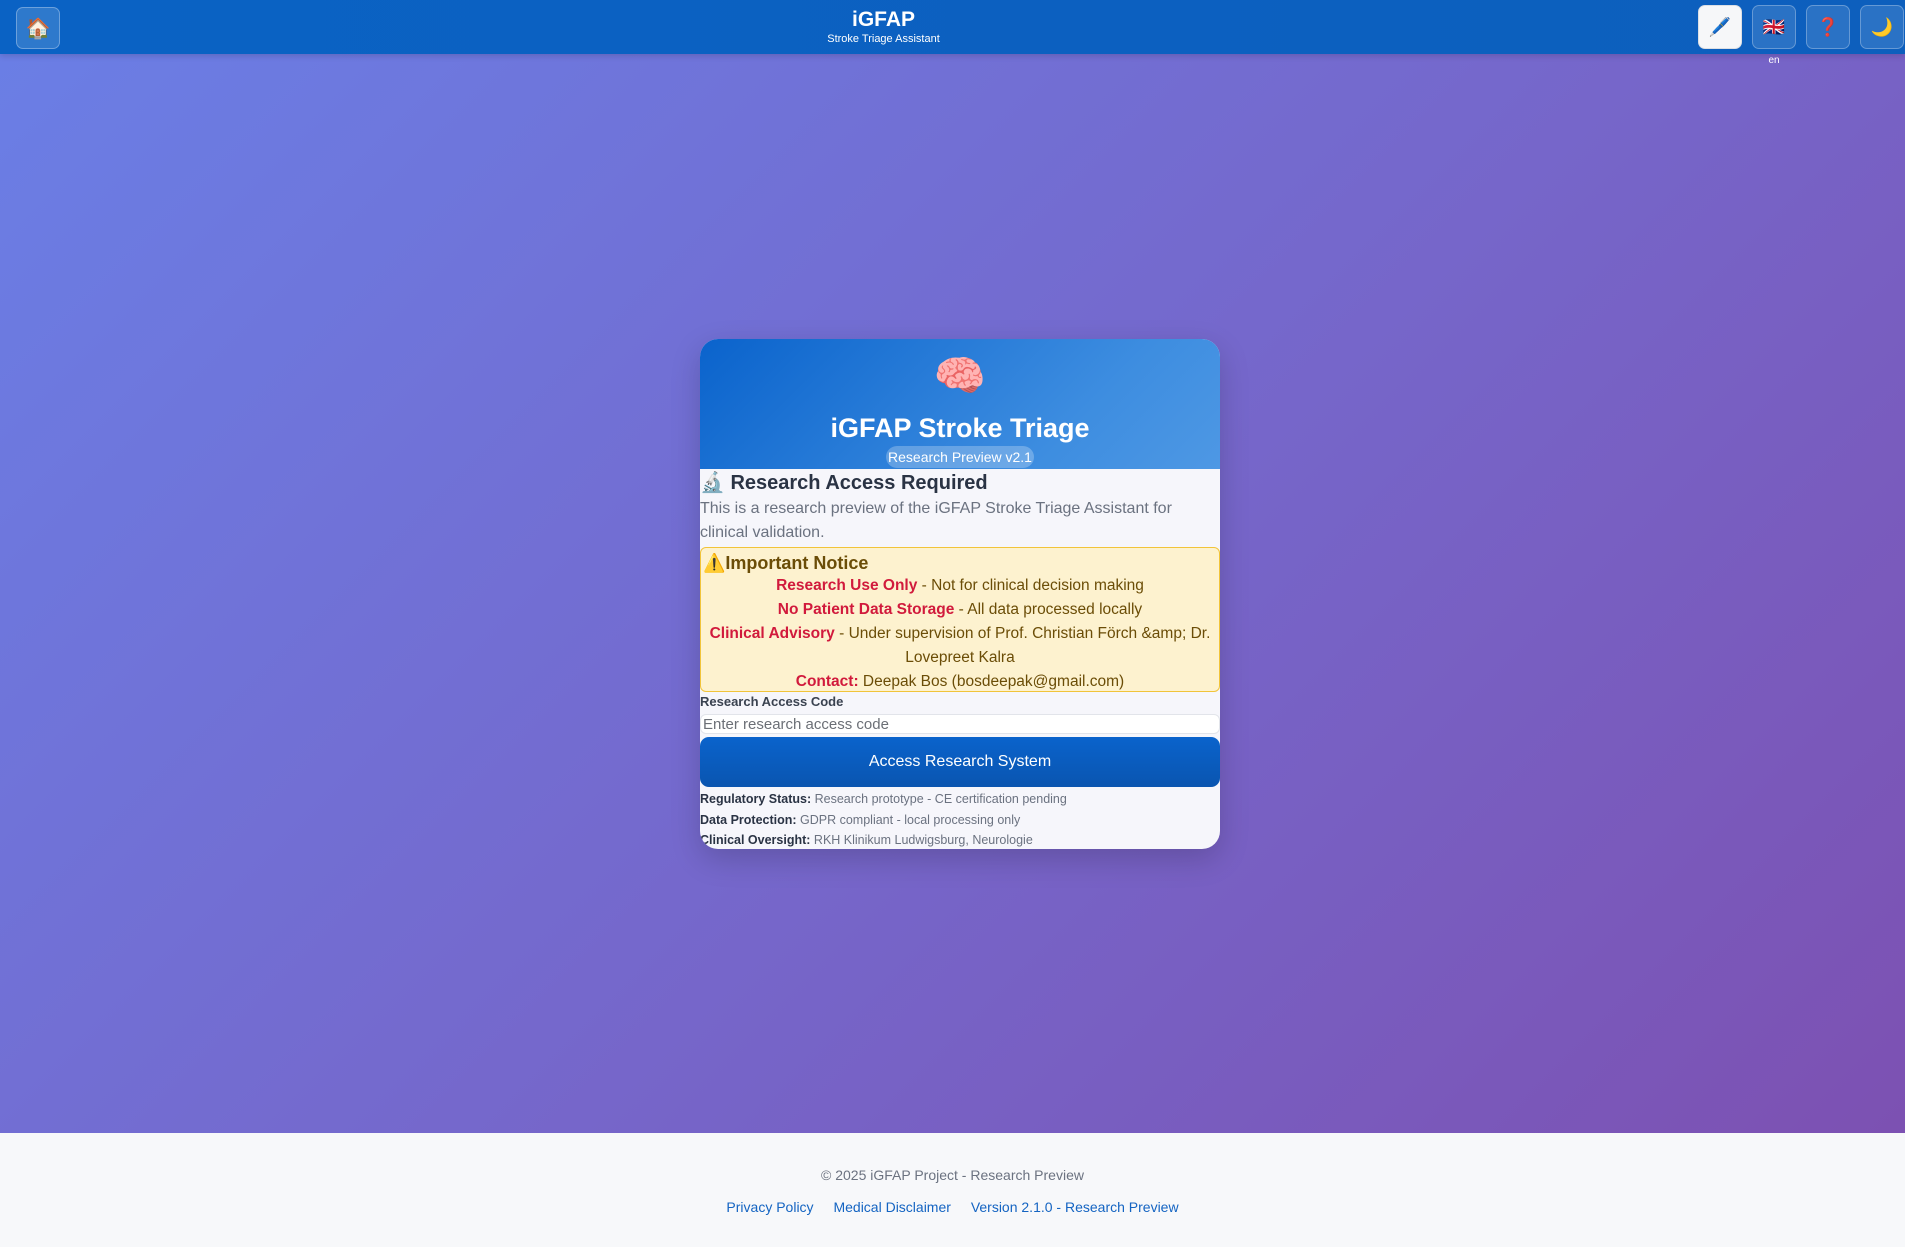 This screenshot has height=1247, width=1905. Describe the element at coordinates (891, 1207) in the screenshot. I see `medical-disclaimer-link: Medical Disclaimer` at that location.